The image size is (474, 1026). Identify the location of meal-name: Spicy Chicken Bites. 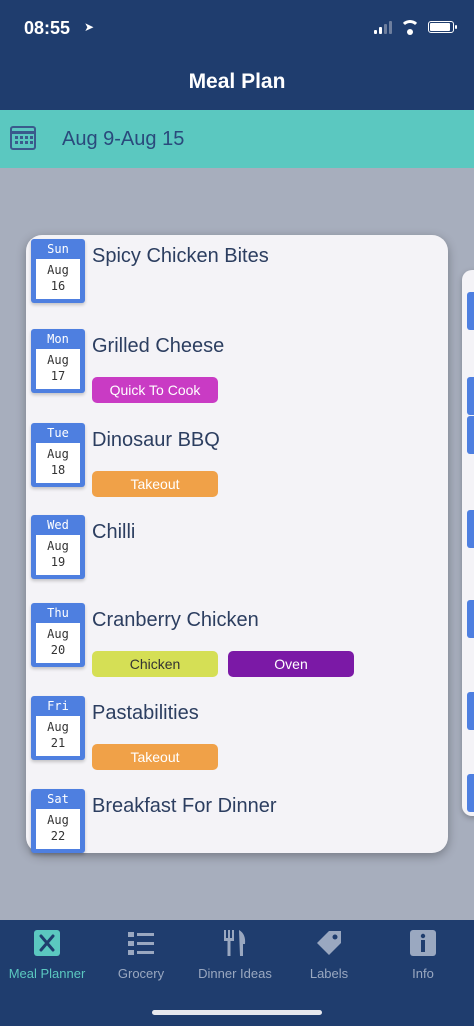
(180, 256).